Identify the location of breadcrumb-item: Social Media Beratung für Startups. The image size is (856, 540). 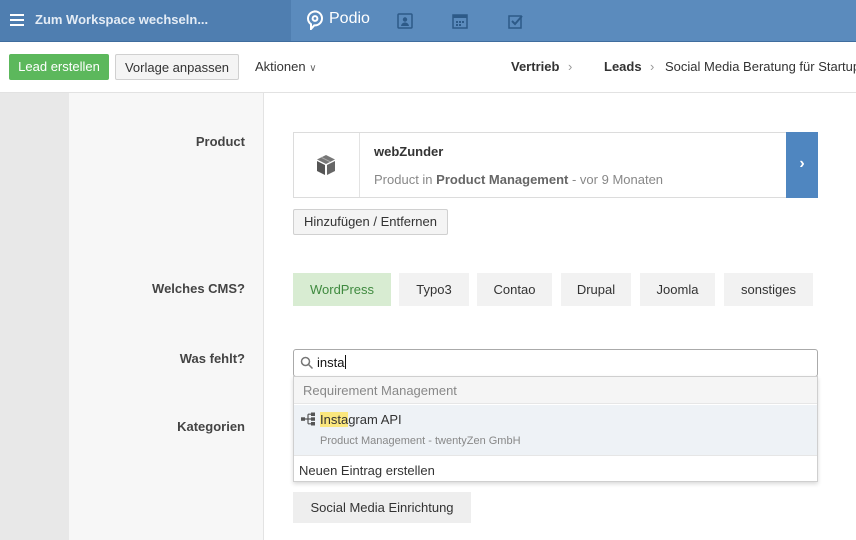
(760, 66).